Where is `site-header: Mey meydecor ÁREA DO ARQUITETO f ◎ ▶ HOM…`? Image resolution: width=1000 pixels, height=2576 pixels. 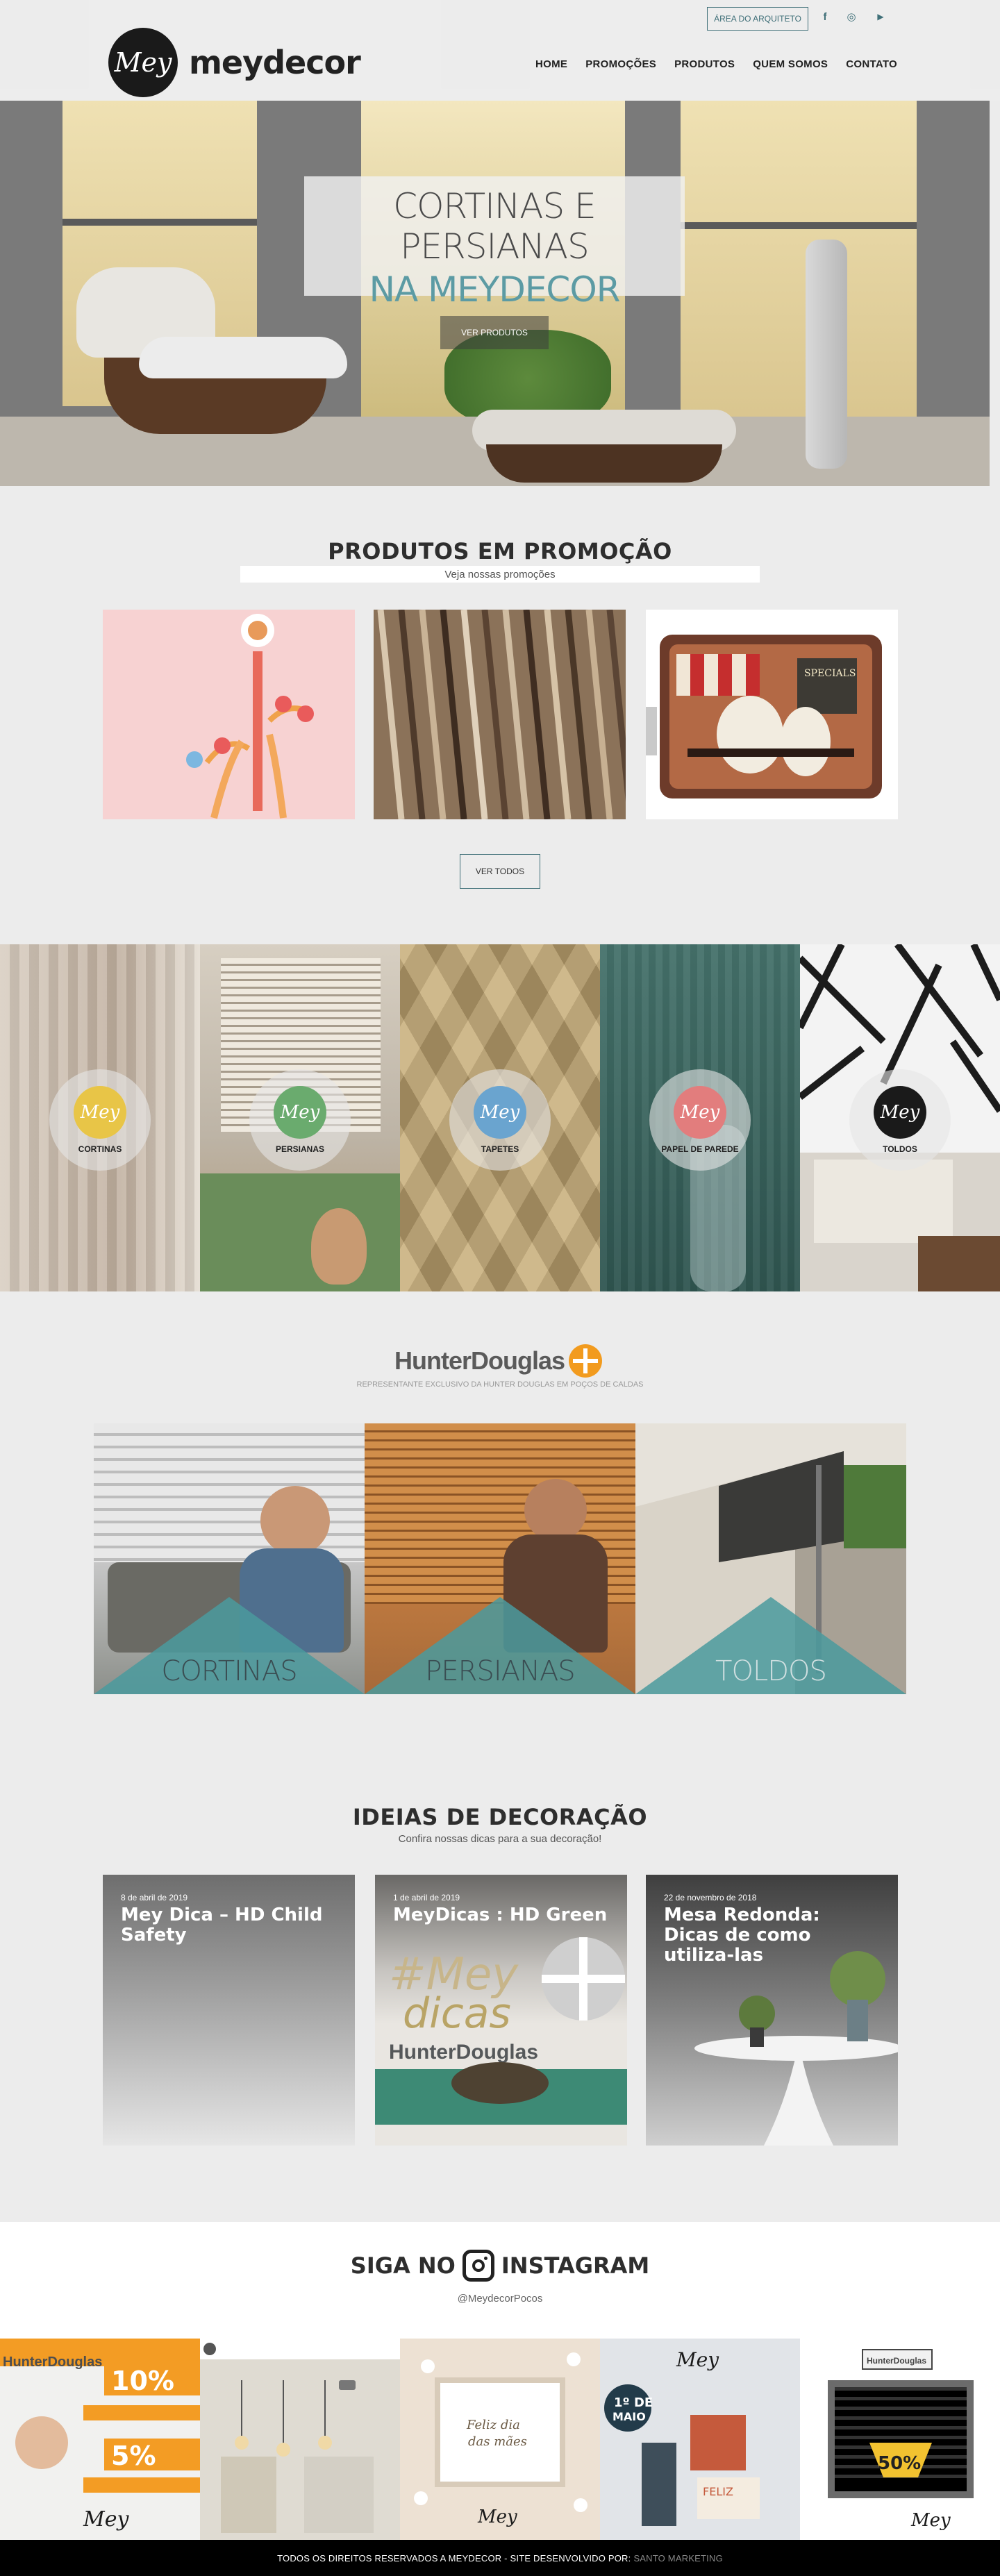 site-header: Mey meydecor ÁREA DO ARQUITETO f ◎ ▶ HOM… is located at coordinates (500, 50).